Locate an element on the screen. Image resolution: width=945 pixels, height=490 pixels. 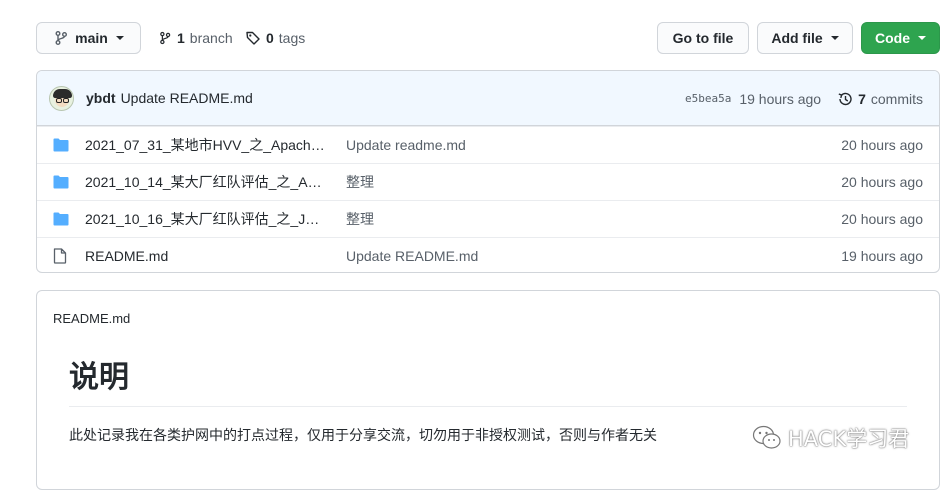
readme-heading: 说明 is located at coordinates (488, 382).